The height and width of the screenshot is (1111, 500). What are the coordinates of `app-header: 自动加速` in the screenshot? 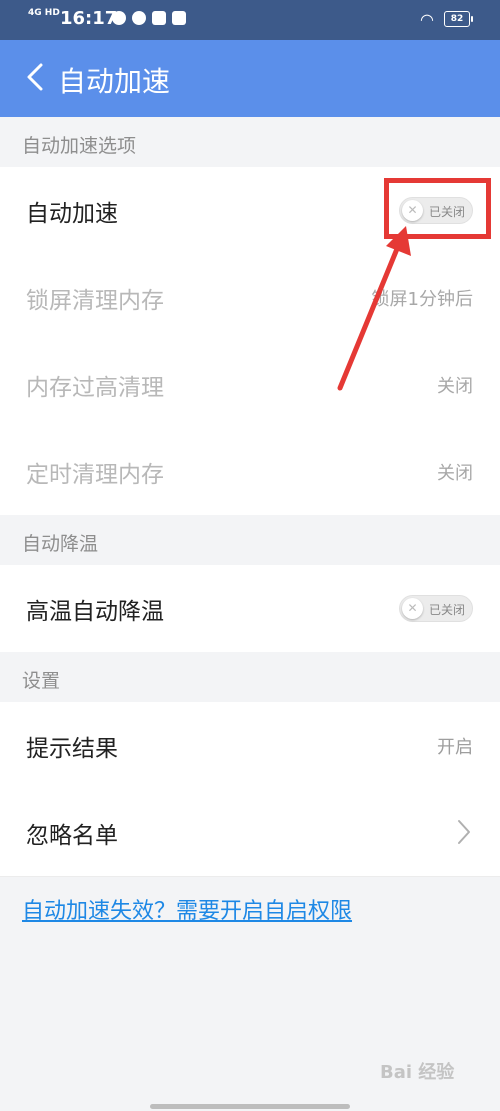 It's located at (250, 78).